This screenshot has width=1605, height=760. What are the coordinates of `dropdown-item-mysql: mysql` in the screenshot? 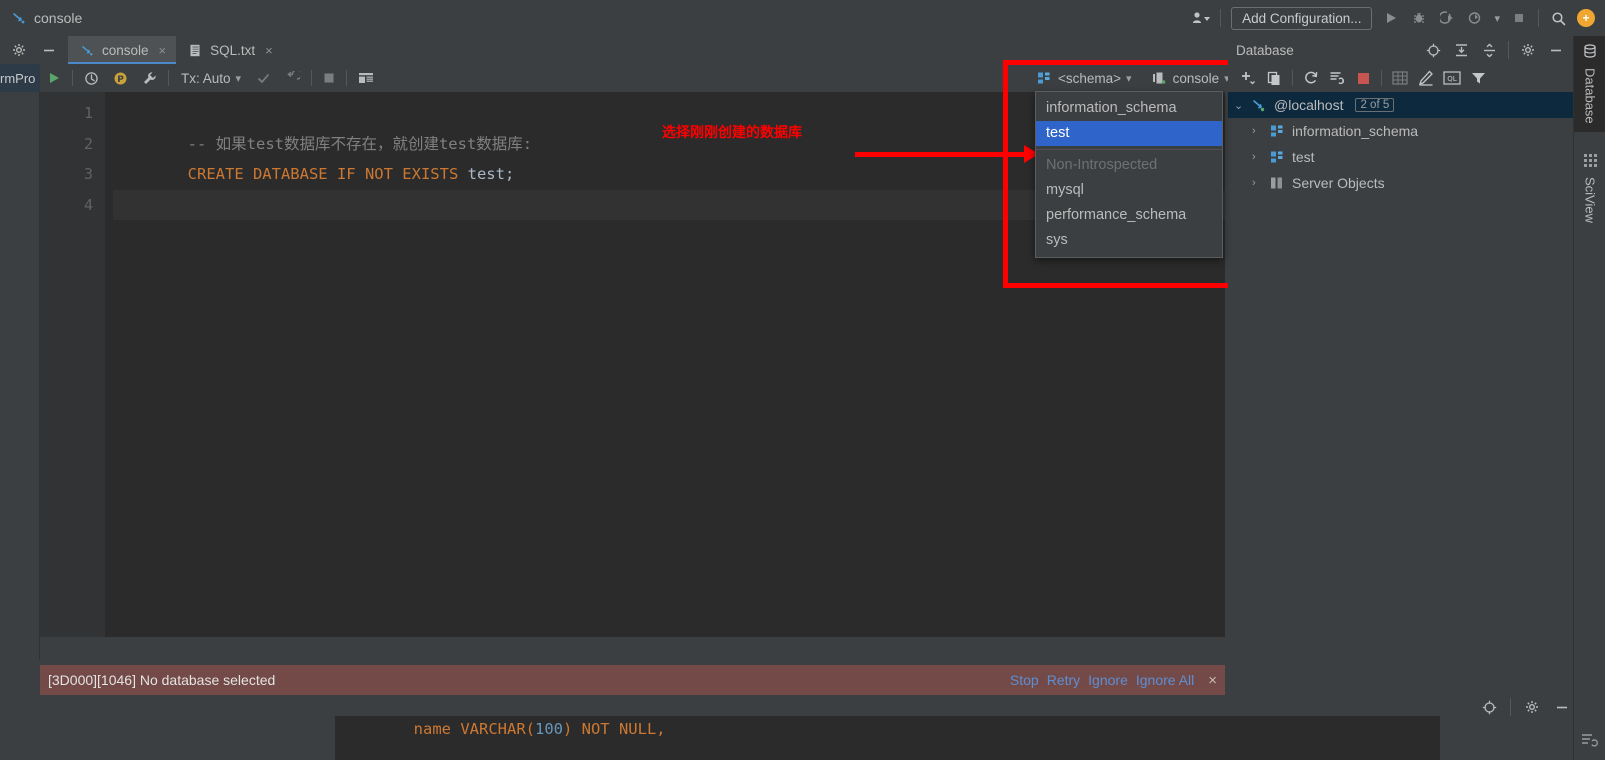 It's located at (1129, 190).